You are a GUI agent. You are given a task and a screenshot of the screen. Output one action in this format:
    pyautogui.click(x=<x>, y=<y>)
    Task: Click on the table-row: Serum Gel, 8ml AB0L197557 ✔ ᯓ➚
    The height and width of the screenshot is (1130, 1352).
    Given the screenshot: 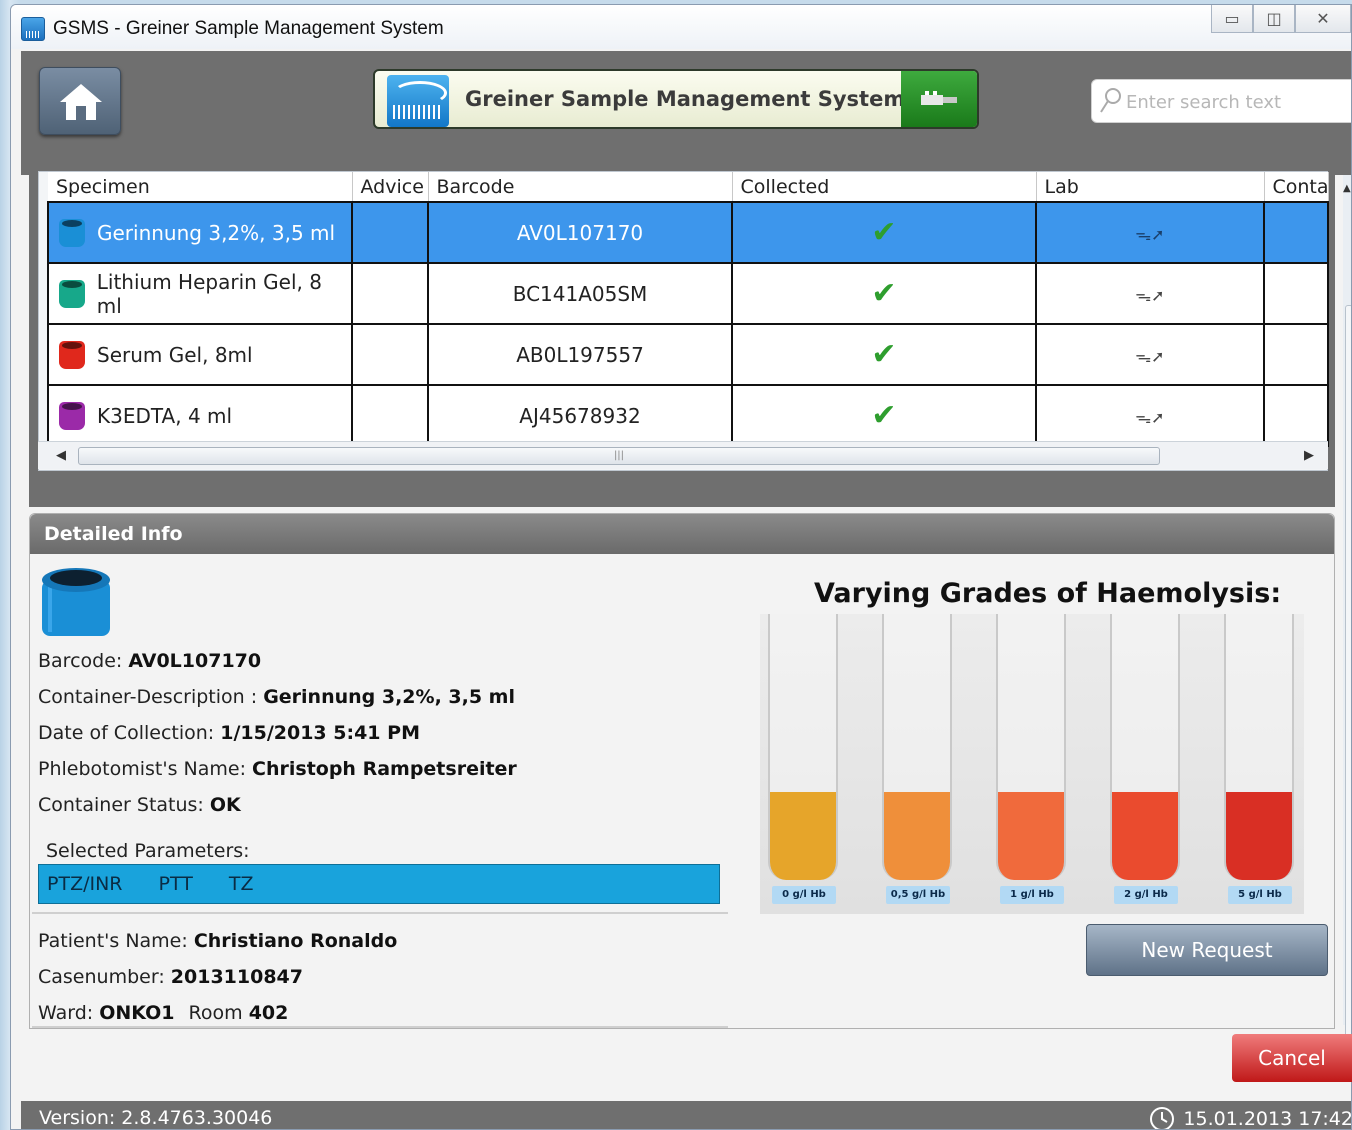 What is the action you would take?
    pyautogui.click(x=688, y=354)
    